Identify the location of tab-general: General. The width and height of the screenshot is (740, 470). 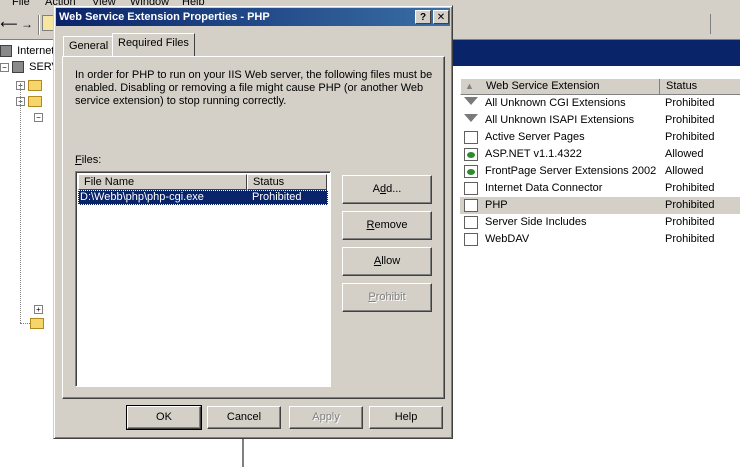
(89, 46).